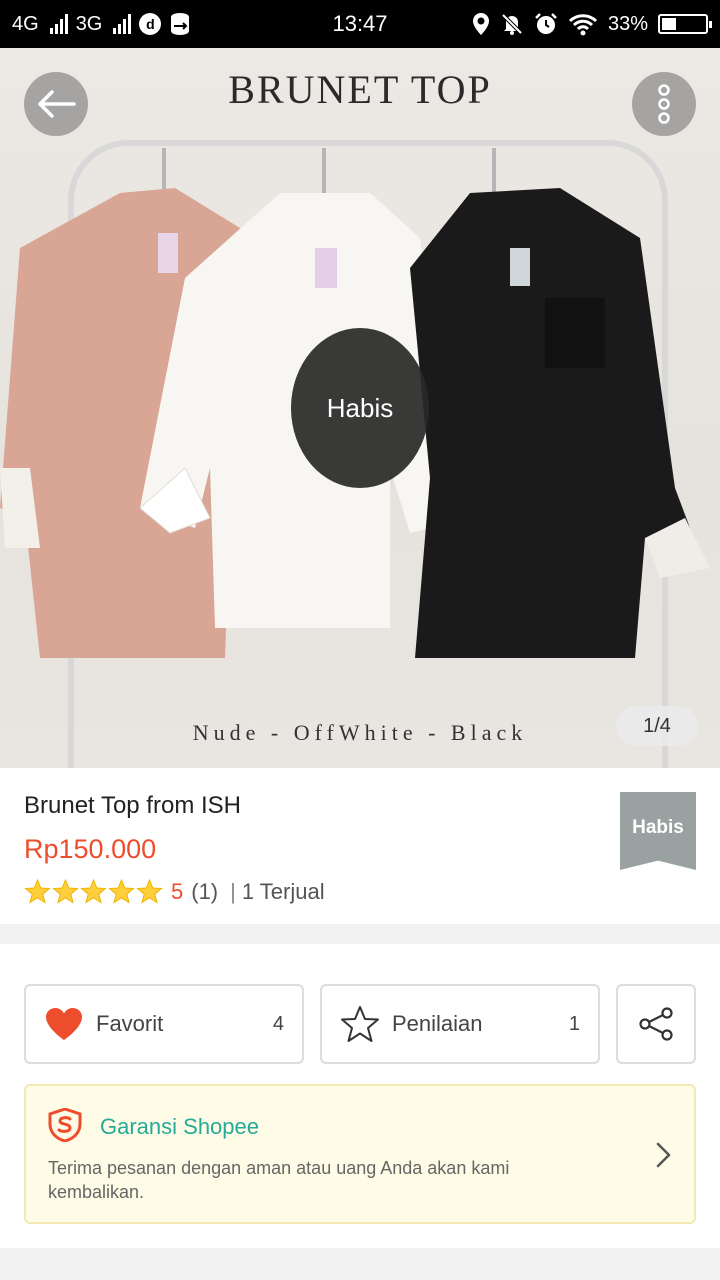 This screenshot has height=1280, width=720. I want to click on favorite-label: Favorit, so click(130, 1023).